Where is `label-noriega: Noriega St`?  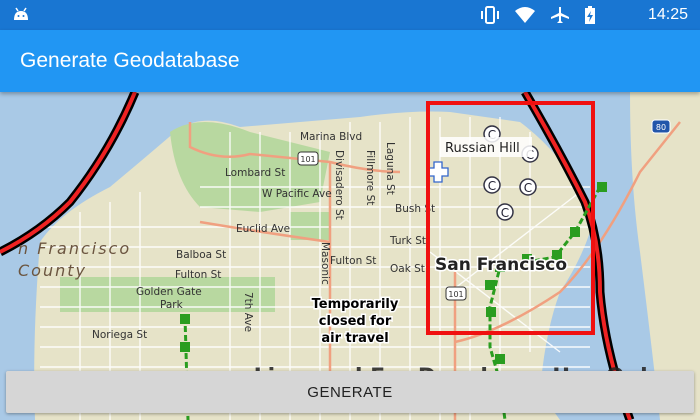
label-noriega: Noriega St is located at coordinates (119, 335).